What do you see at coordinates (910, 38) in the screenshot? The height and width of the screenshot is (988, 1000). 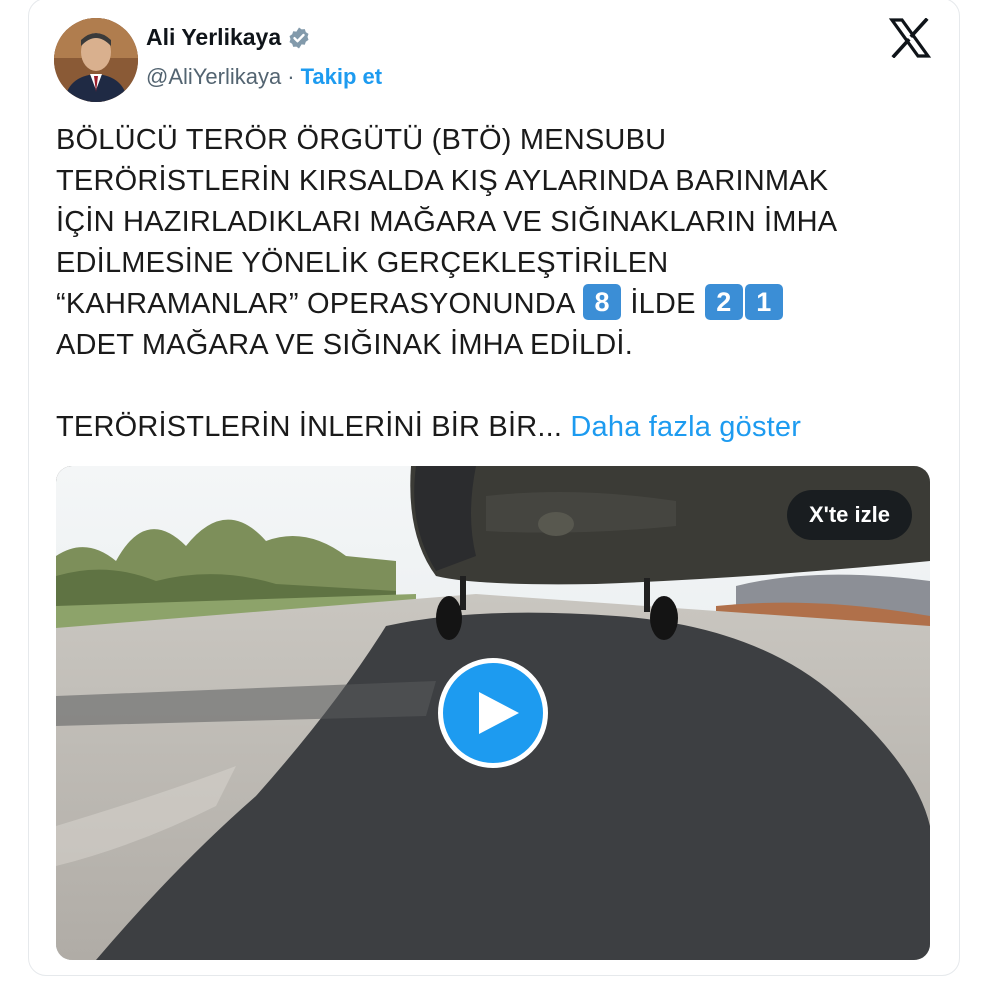 I see `x-logo-icon` at bounding box center [910, 38].